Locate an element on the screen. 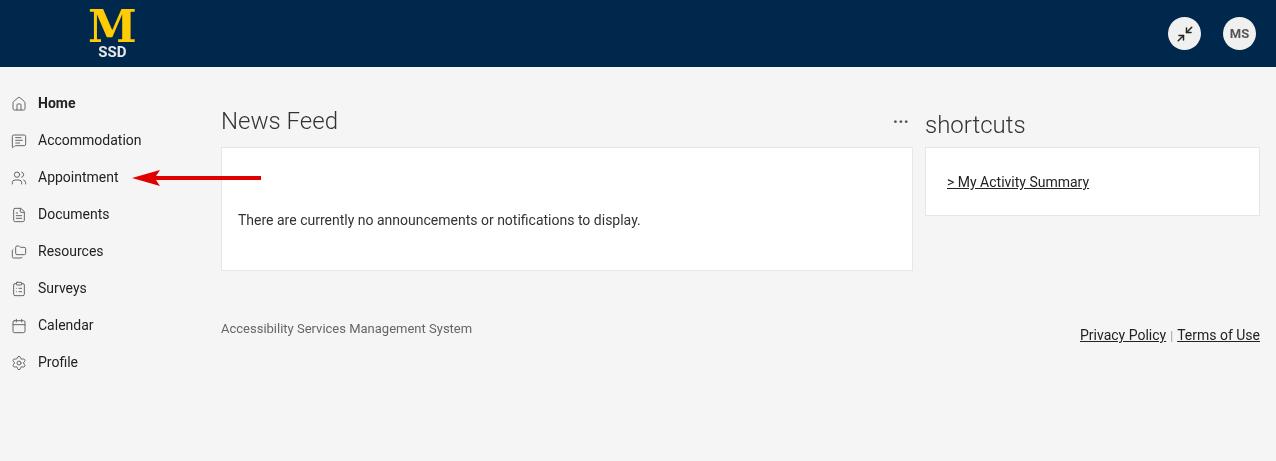  sidebar-item: Surveys is located at coordinates (49, 288).